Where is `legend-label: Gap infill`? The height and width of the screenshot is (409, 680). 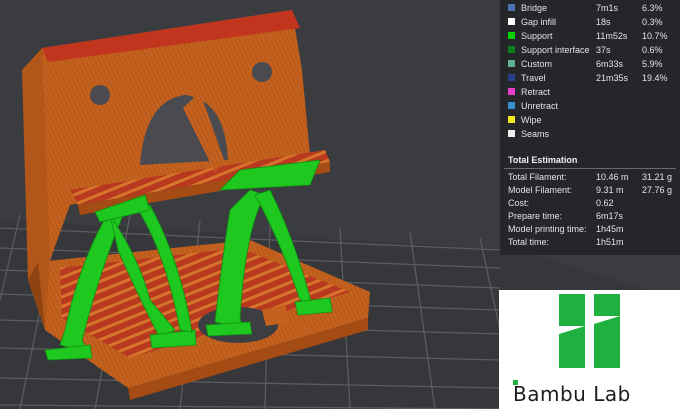
legend-label: Gap infill is located at coordinates (539, 22).